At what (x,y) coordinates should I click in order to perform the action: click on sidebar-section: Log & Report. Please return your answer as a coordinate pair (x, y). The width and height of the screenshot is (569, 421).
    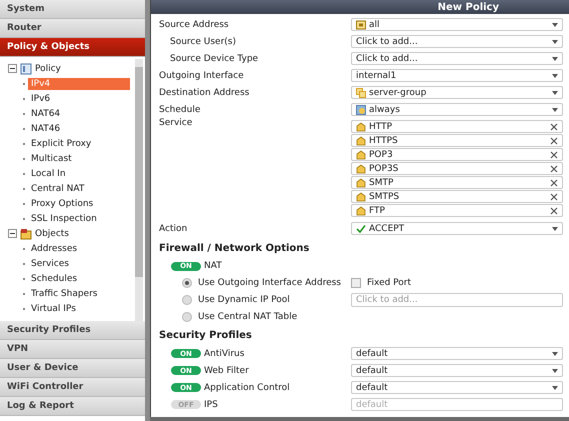
    Looking at the image, I should click on (72, 406).